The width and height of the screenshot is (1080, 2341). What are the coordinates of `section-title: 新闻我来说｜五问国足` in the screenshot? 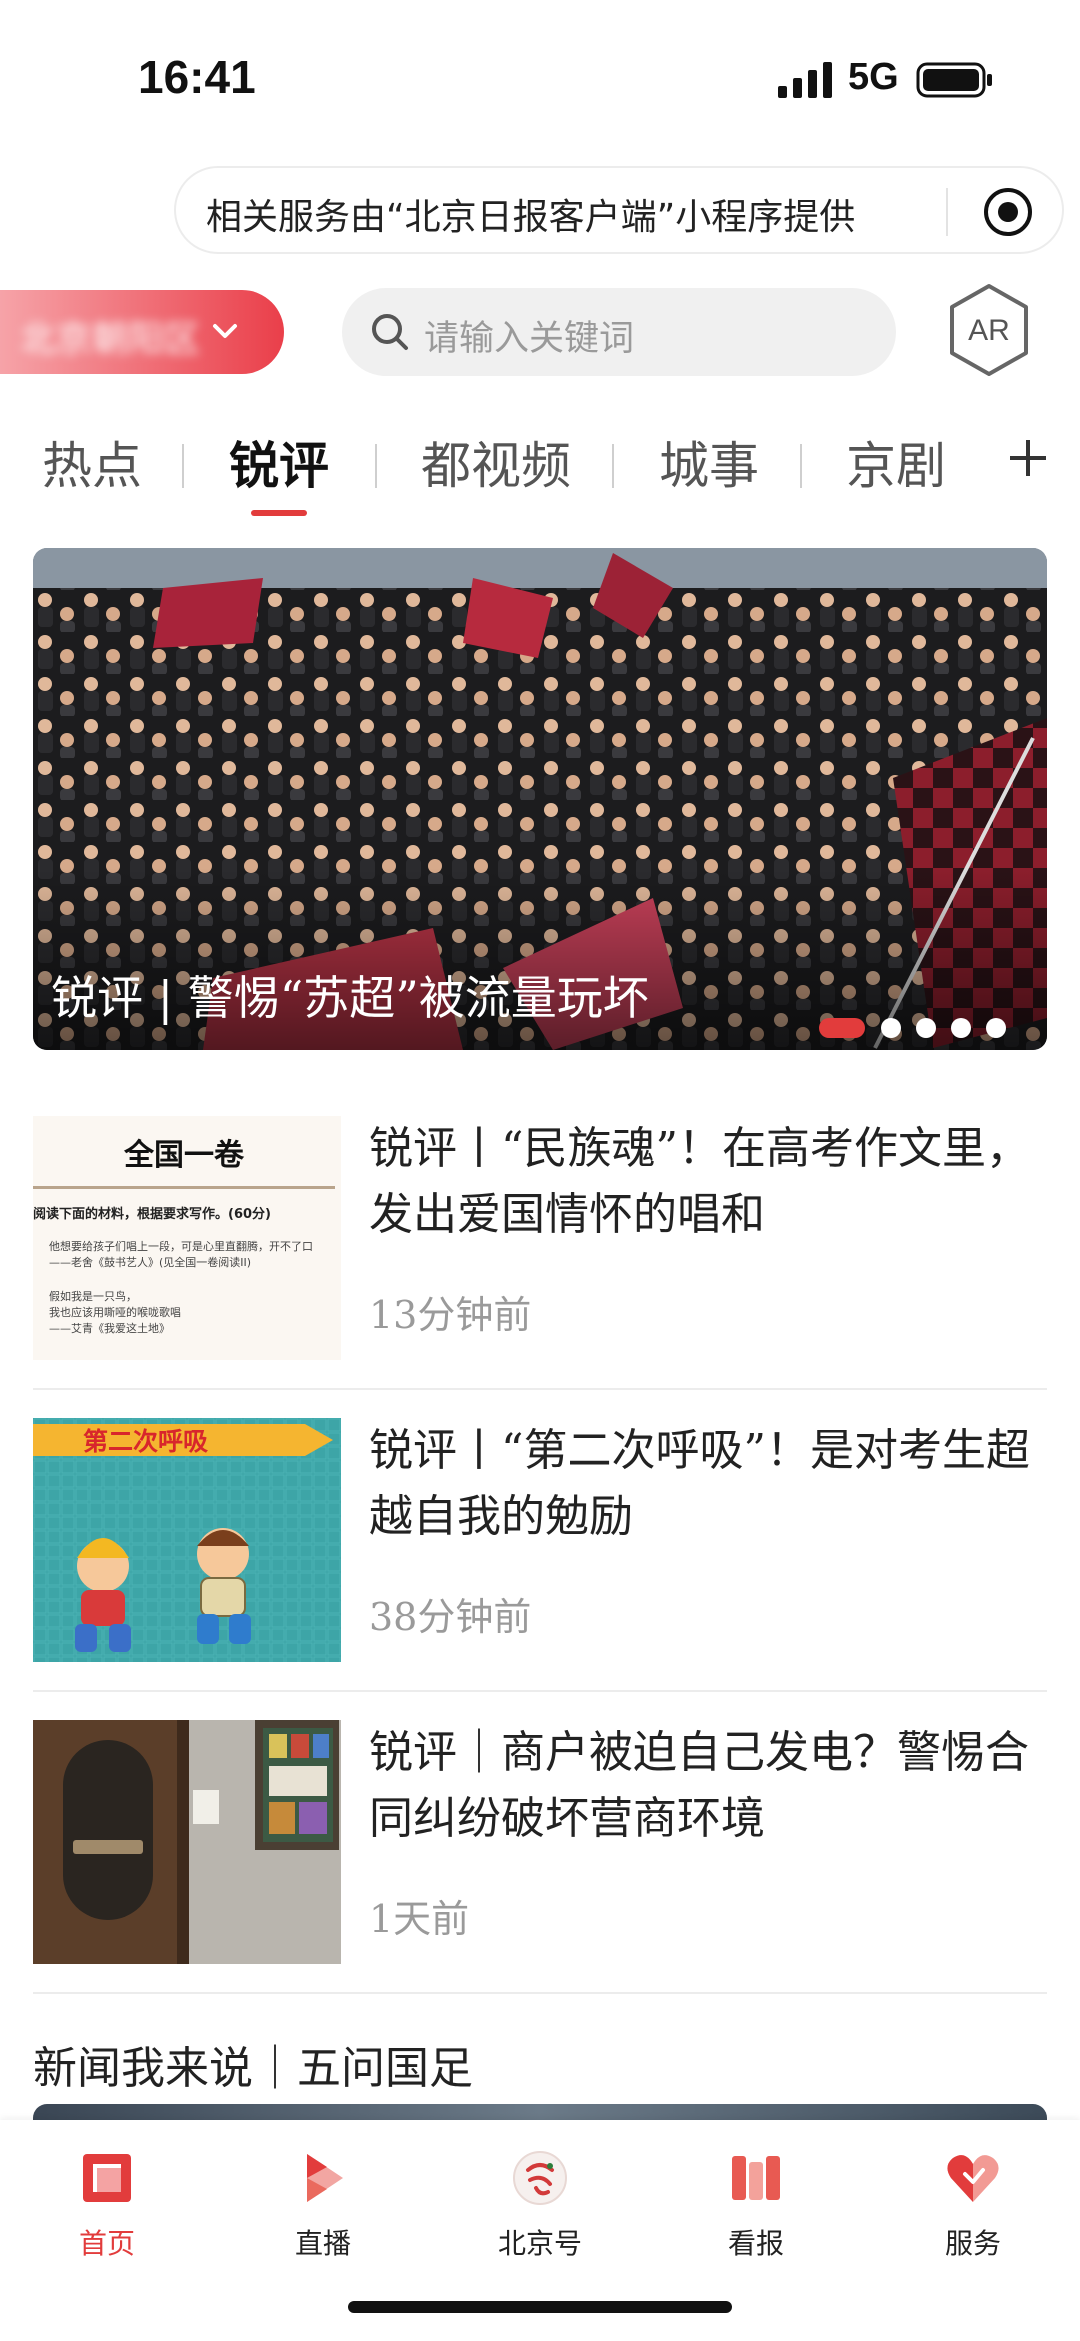 It's located at (253, 2064).